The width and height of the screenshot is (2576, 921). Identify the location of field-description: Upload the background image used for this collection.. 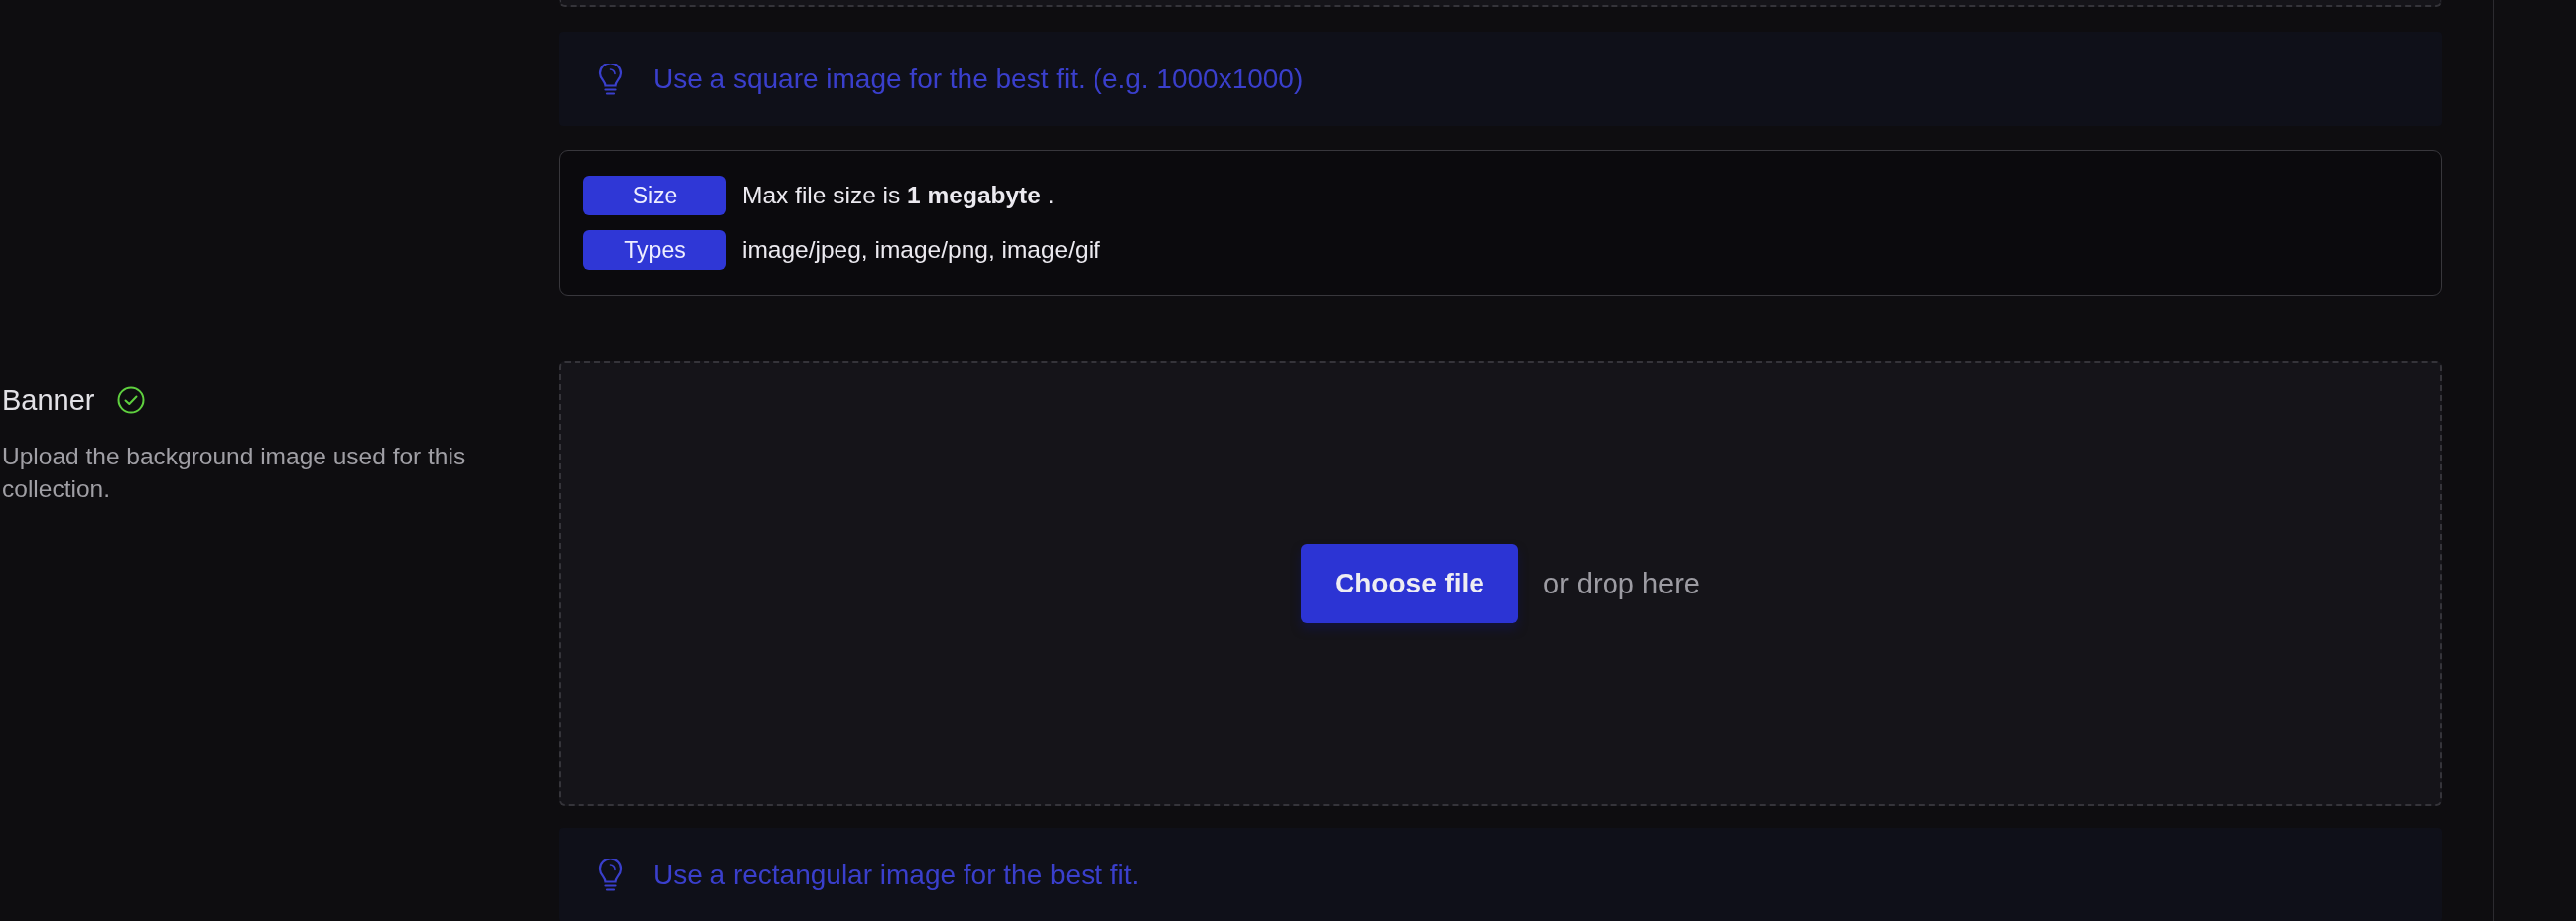
(235, 473).